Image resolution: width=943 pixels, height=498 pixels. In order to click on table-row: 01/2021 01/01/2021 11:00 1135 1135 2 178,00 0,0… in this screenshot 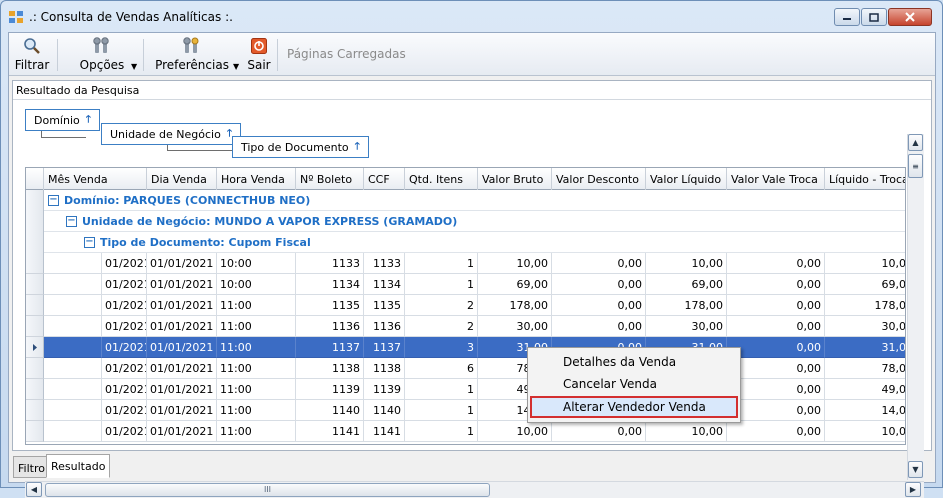, I will do `click(465, 305)`.